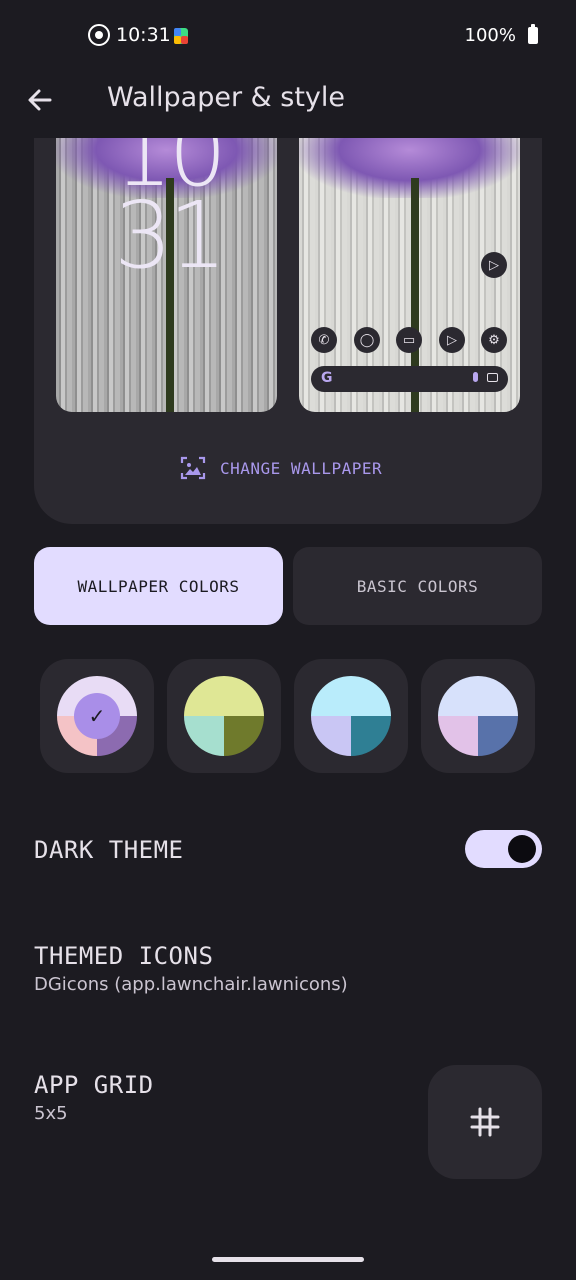  Describe the element at coordinates (40, 100) in the screenshot. I see `back-arrow-icon` at that location.